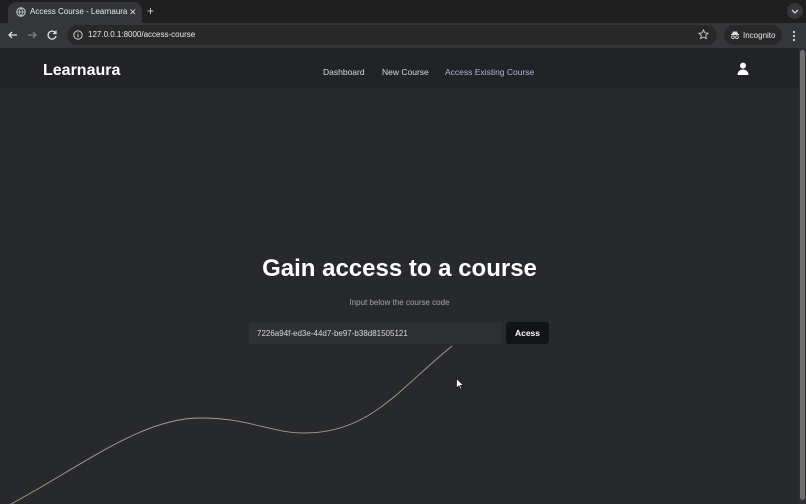 The height and width of the screenshot is (504, 806). Describe the element at coordinates (743, 68) in the screenshot. I see `user-icon` at that location.